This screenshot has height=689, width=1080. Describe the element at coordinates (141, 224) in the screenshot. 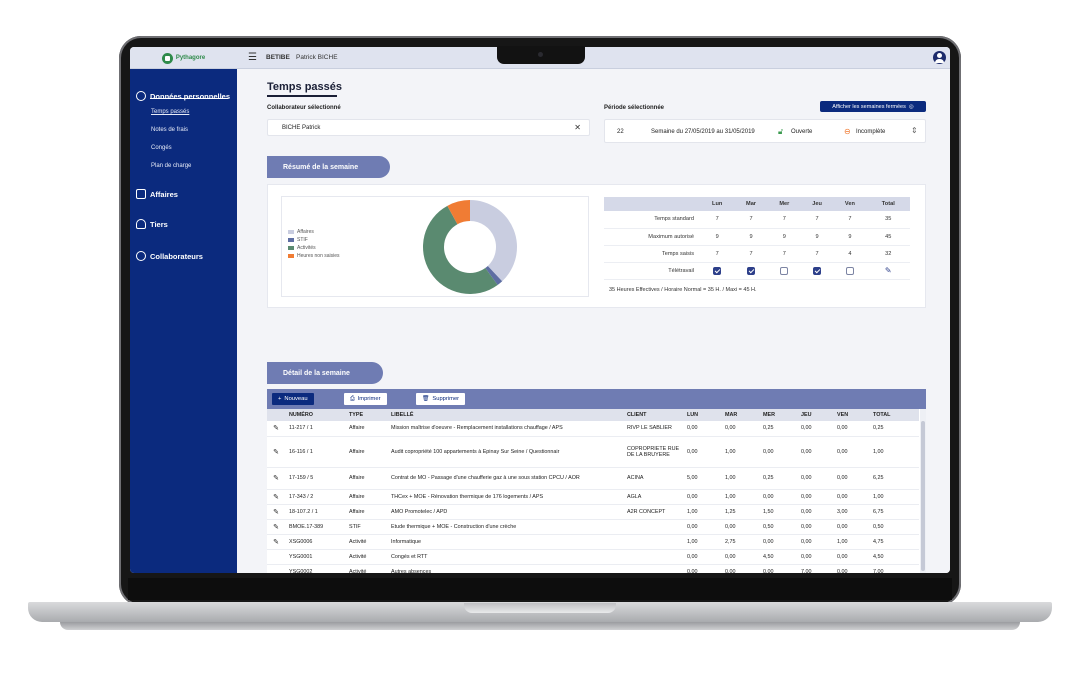

I see `people-icon` at that location.